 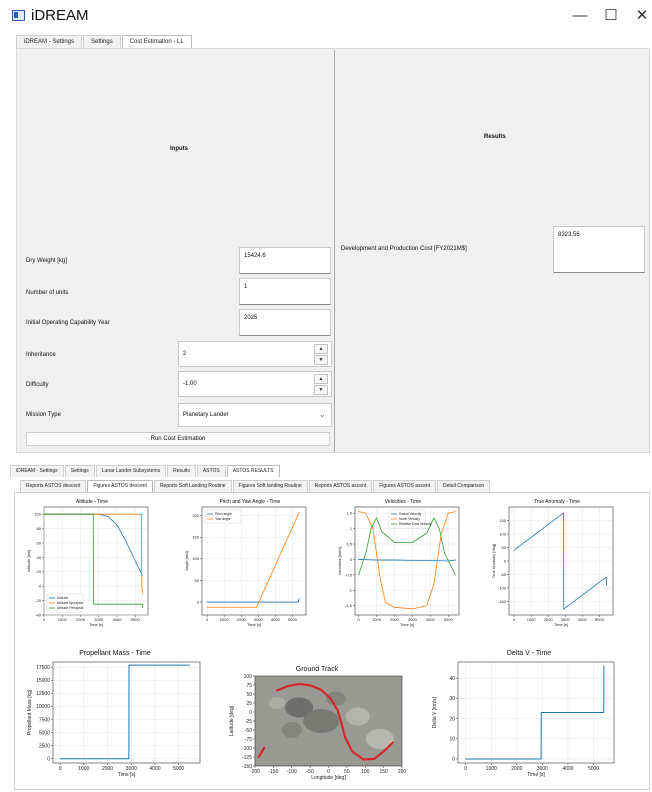 What do you see at coordinates (18, 15) in the screenshot?
I see `app-icon` at bounding box center [18, 15].